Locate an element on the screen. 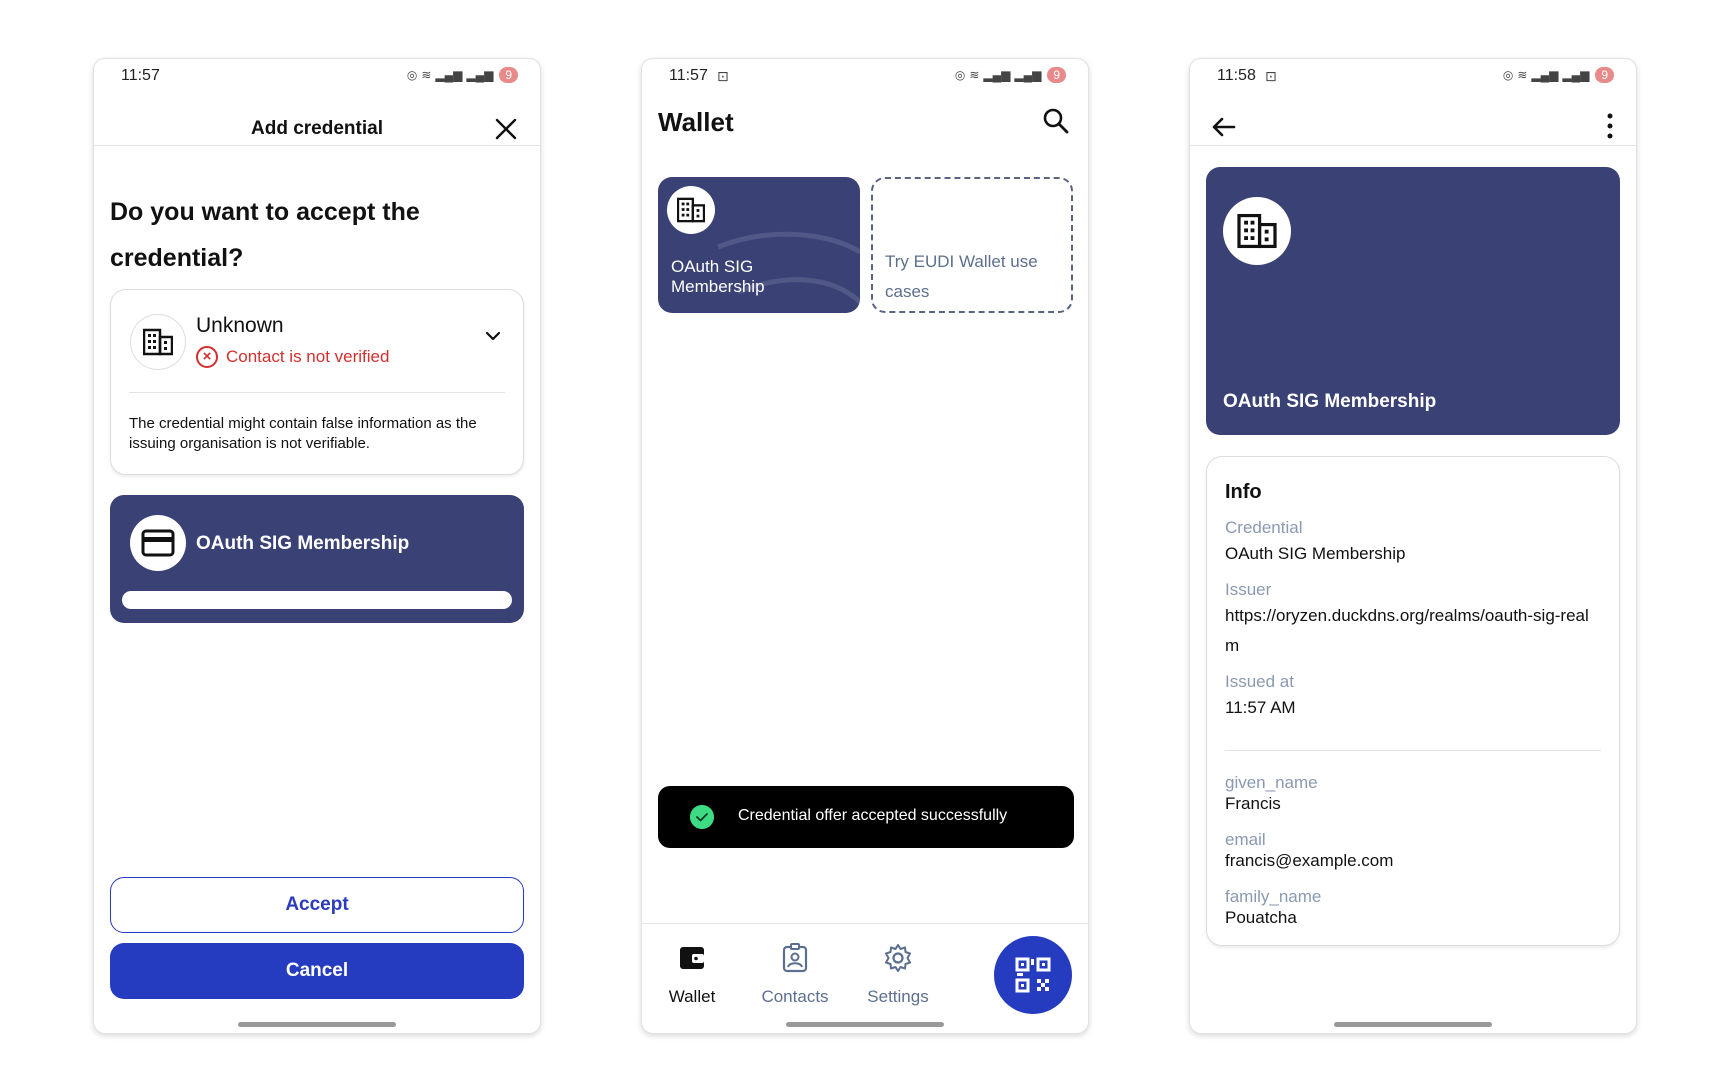  scan-qr-button is located at coordinates (1033, 975).